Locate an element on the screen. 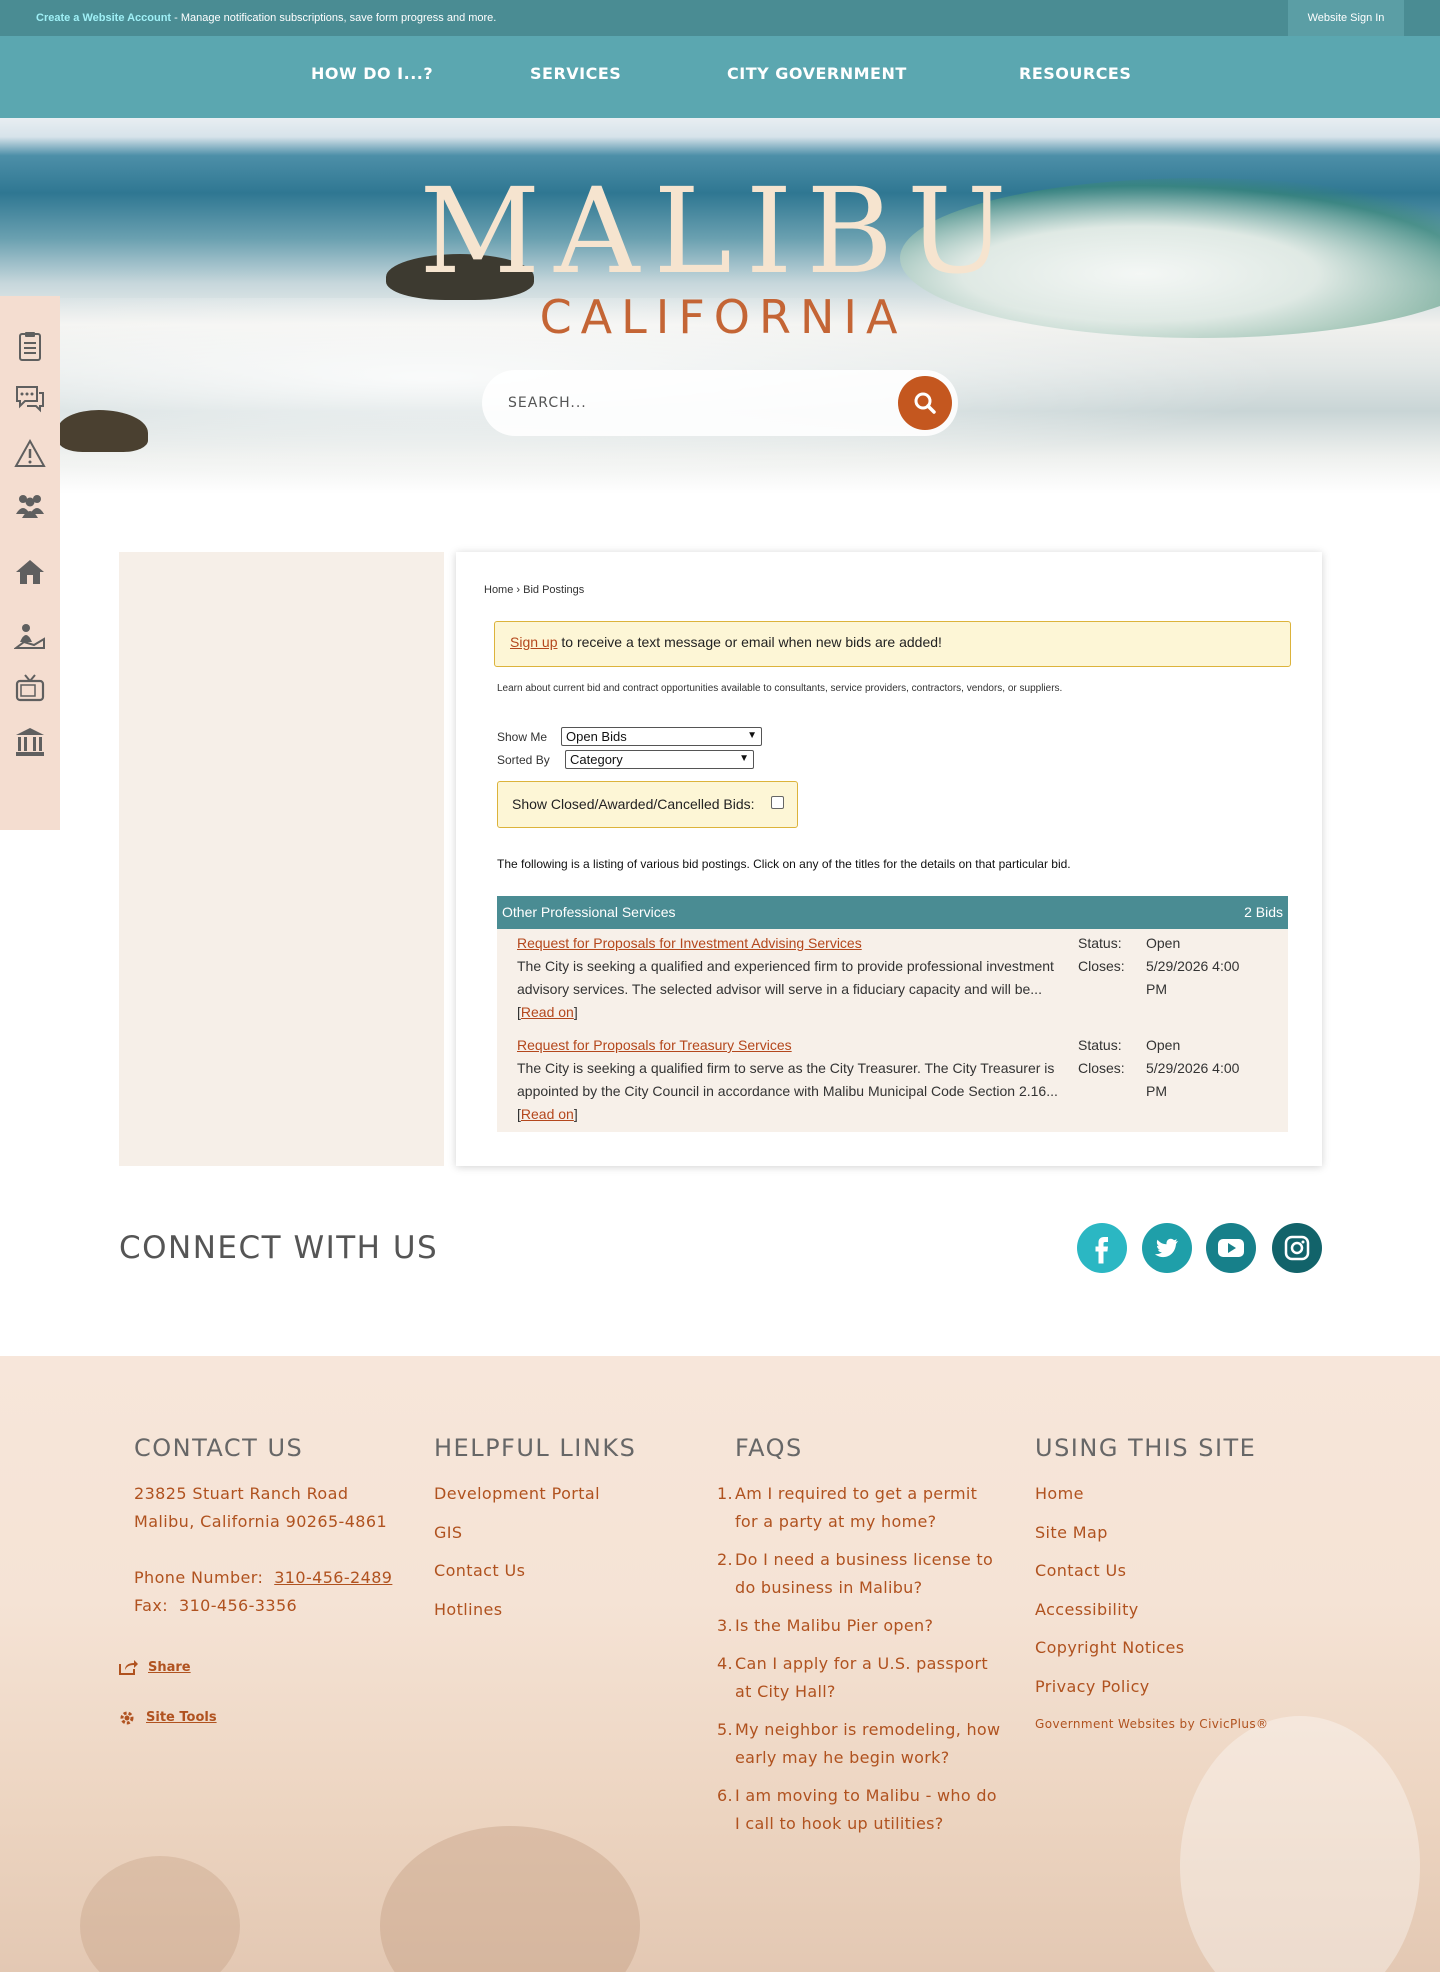  connect-heading: CONNECT WITH US is located at coordinates (279, 1248).